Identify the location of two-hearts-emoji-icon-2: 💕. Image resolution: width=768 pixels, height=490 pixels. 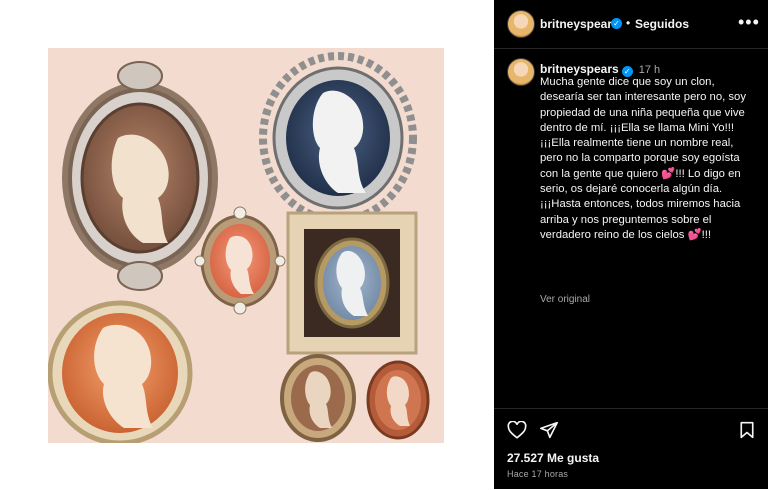
(694, 234).